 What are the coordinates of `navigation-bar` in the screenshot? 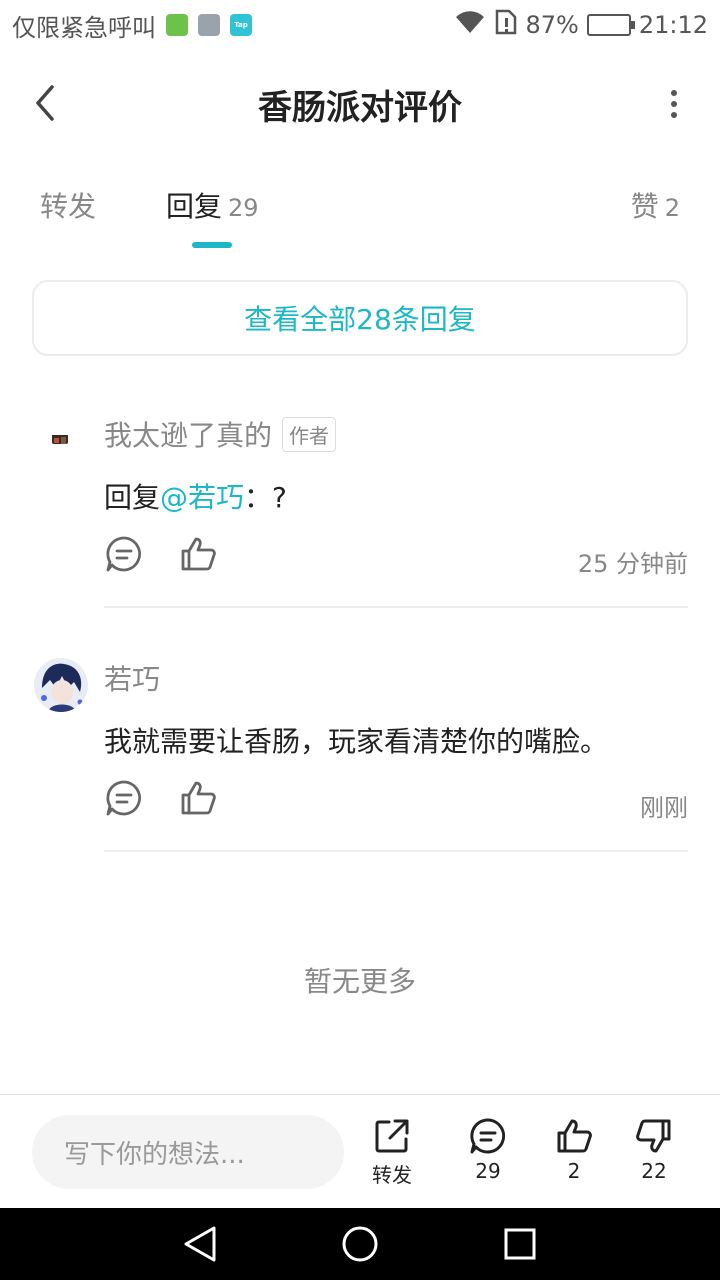 It's located at (360, 1244).